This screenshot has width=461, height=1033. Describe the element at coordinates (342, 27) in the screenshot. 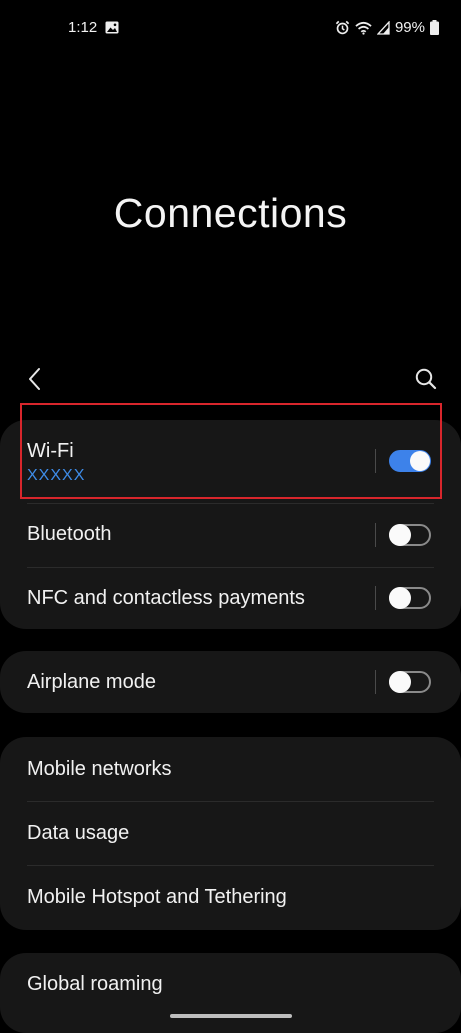

I see `alarm-icon` at that location.